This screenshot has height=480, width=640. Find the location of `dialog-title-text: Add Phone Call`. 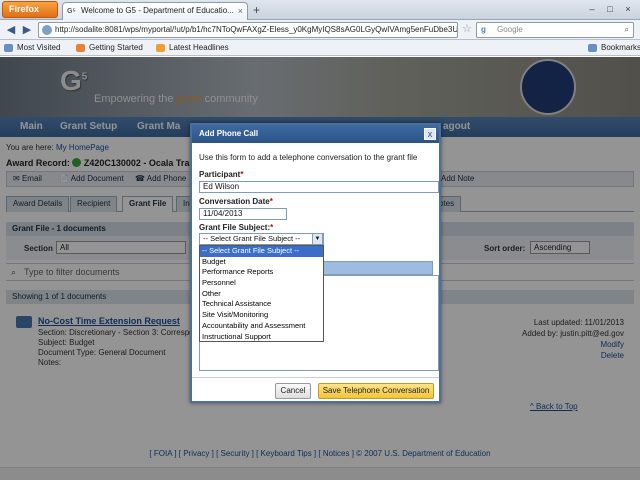

dialog-title-text: Add Phone Call is located at coordinates (229, 133).